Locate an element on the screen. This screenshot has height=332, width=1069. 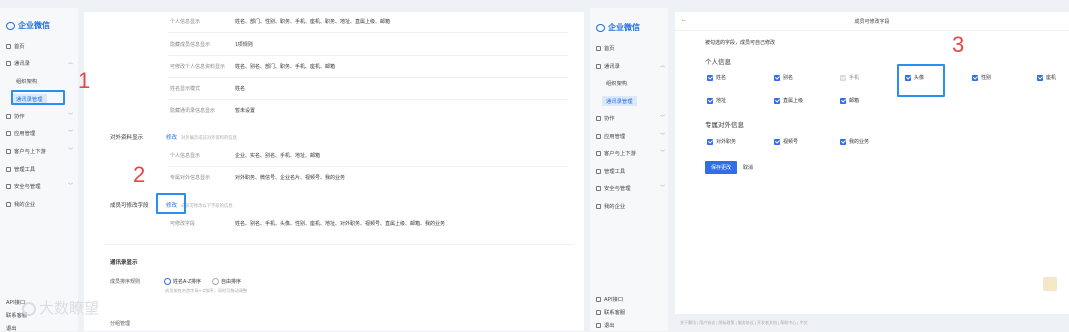
nav-label: 联系客服 is located at coordinates (615, 313).